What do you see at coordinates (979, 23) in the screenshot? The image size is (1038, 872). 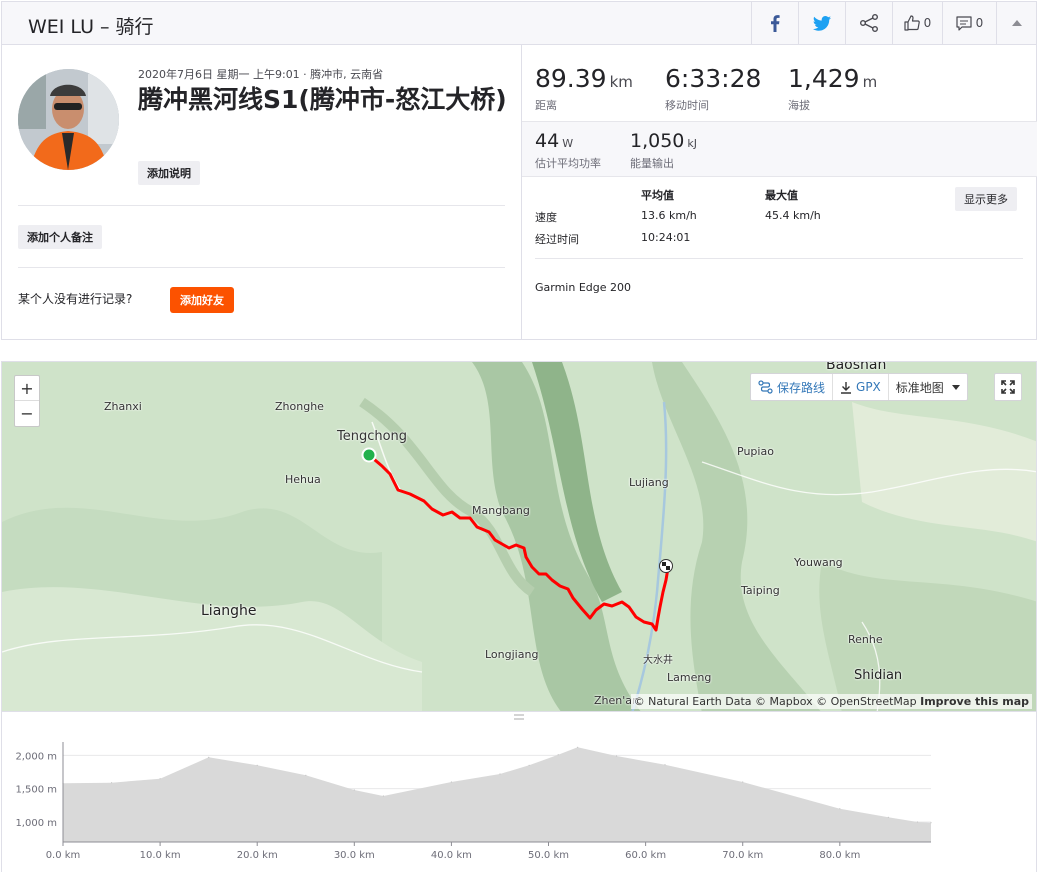 I see `comment-count: 0` at bounding box center [979, 23].